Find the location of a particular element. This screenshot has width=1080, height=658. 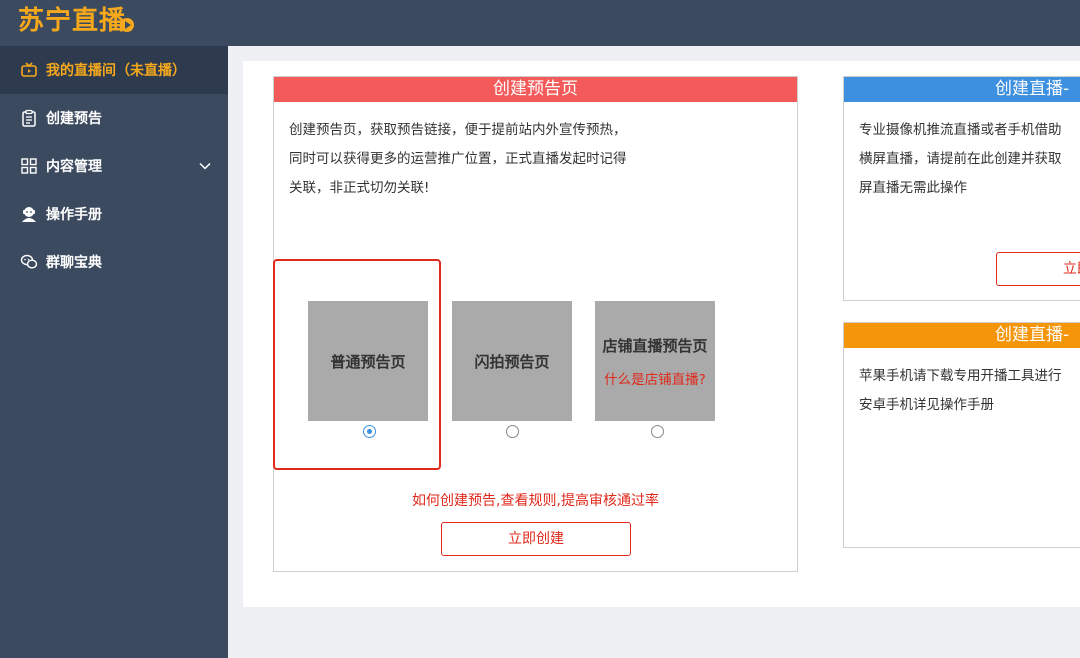

create-live-card-mobile: 创建直播- 苹果手机请下载专用开播工具进行 安卓手机详见操作手册 is located at coordinates (961, 435).